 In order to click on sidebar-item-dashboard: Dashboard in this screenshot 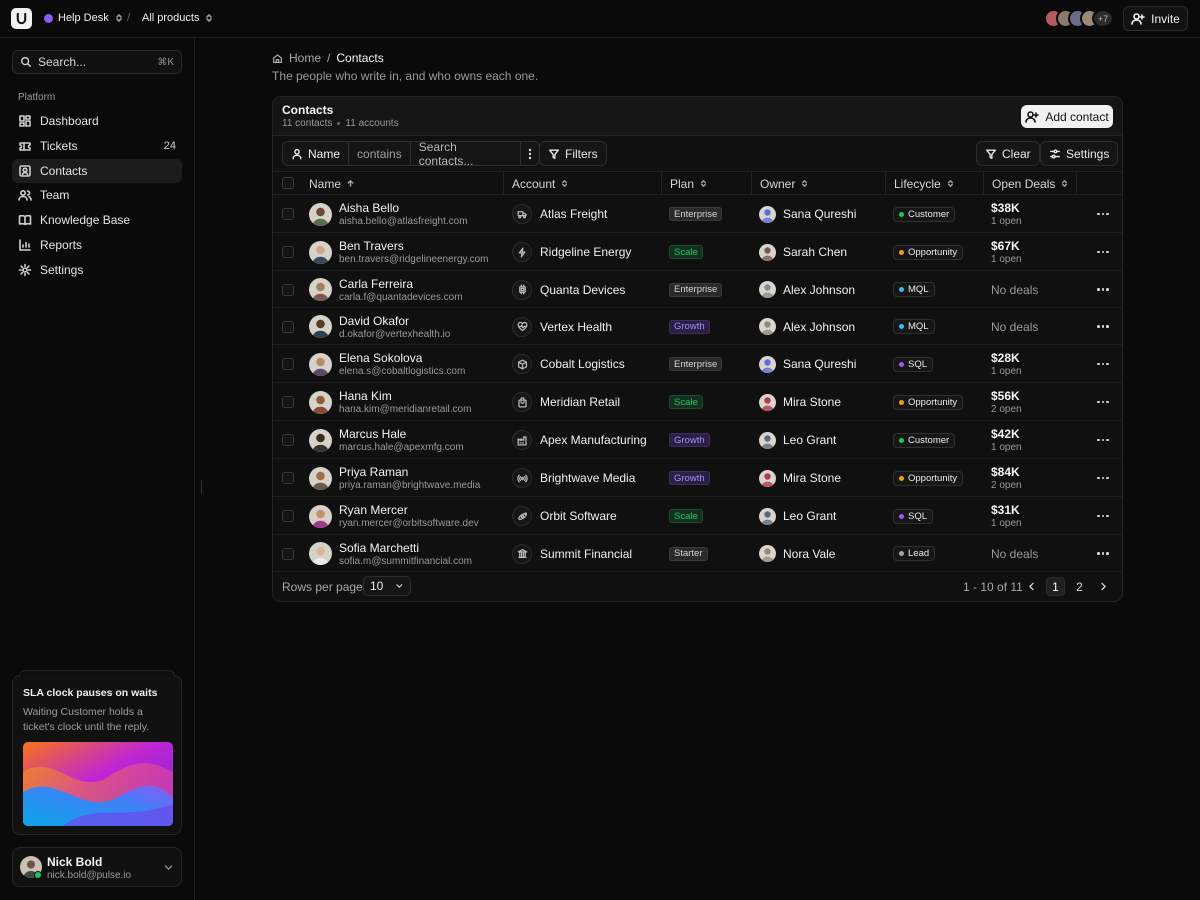, I will do `click(97, 121)`.